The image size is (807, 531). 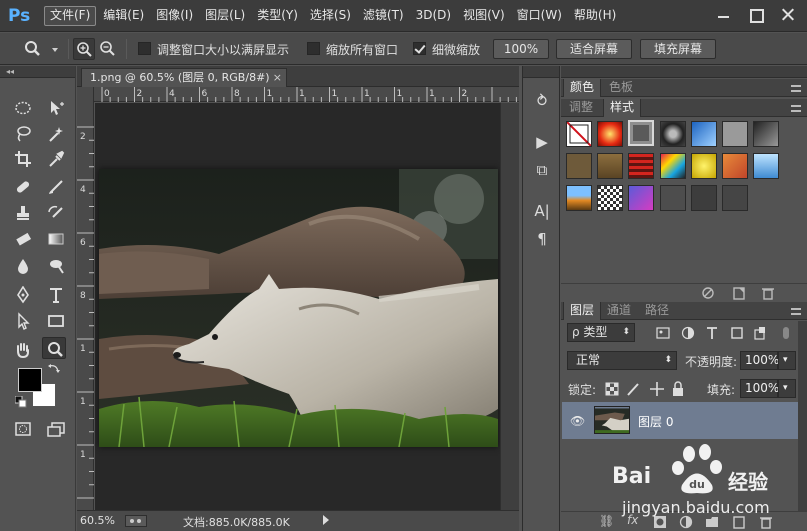 What do you see at coordinates (756, 15) in the screenshot?
I see `maximize-icon` at bounding box center [756, 15].